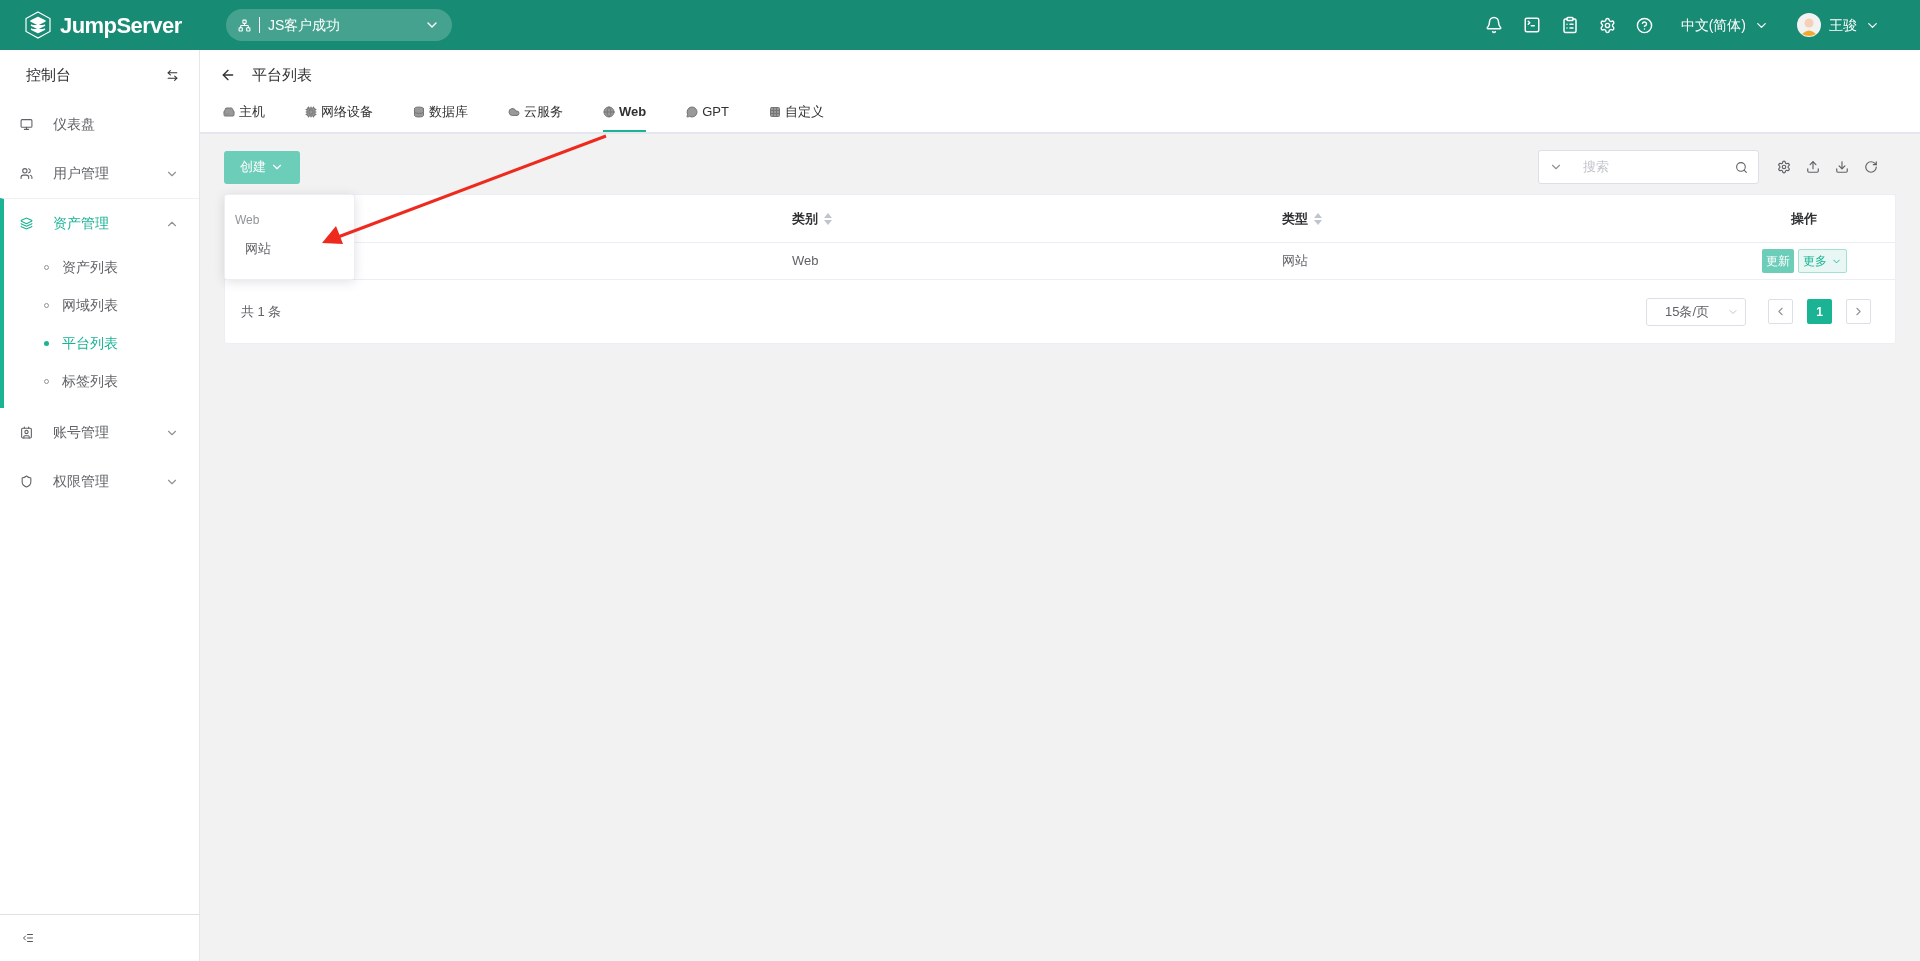 This screenshot has width=1920, height=961. What do you see at coordinates (707, 116) in the screenshot?
I see `tab: GPT` at bounding box center [707, 116].